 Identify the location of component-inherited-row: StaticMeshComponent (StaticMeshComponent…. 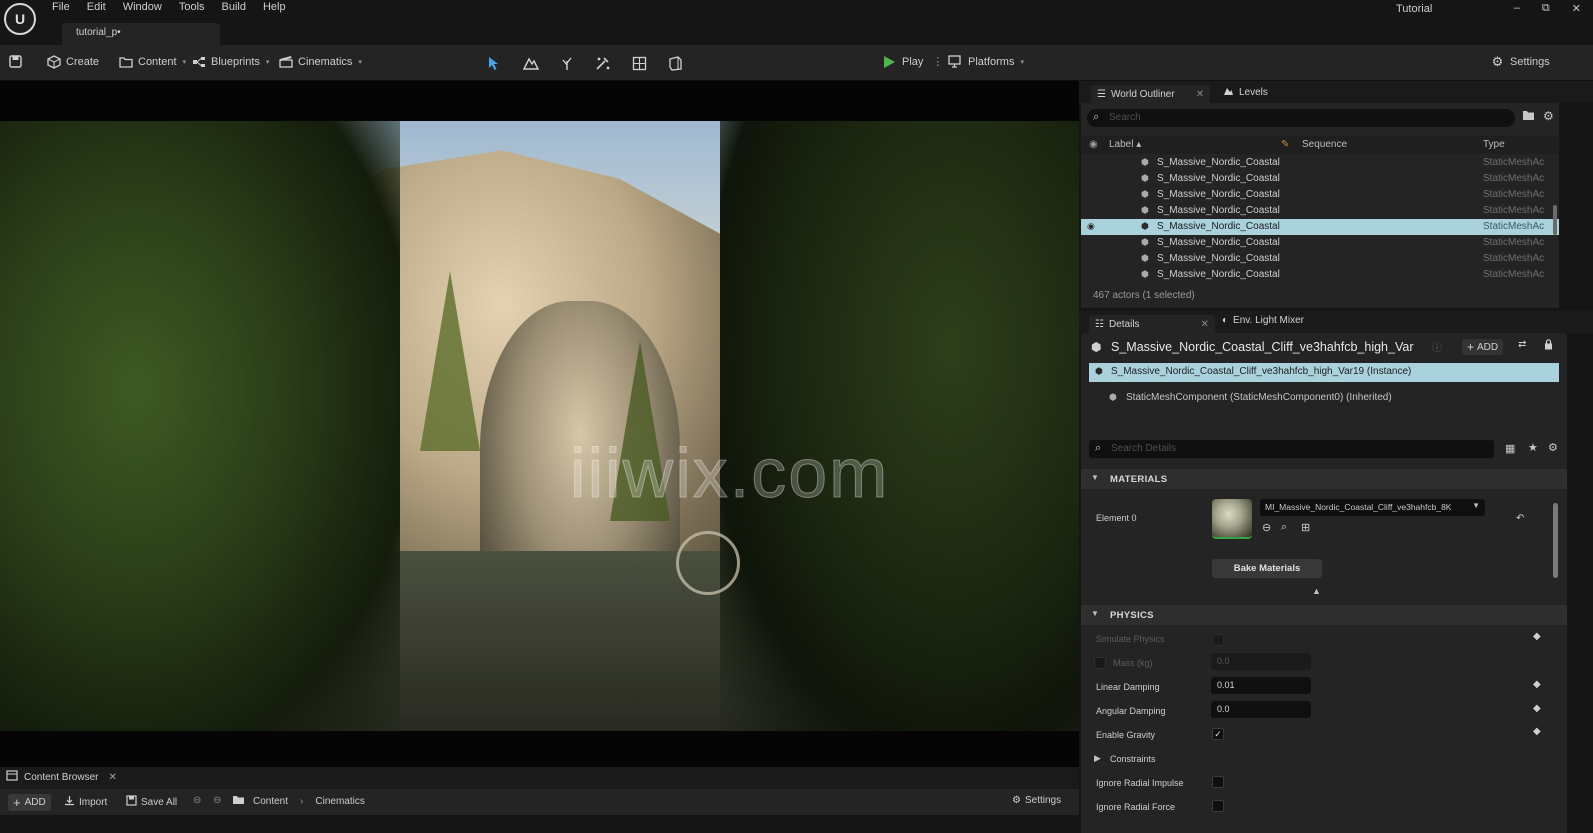
(1259, 397).